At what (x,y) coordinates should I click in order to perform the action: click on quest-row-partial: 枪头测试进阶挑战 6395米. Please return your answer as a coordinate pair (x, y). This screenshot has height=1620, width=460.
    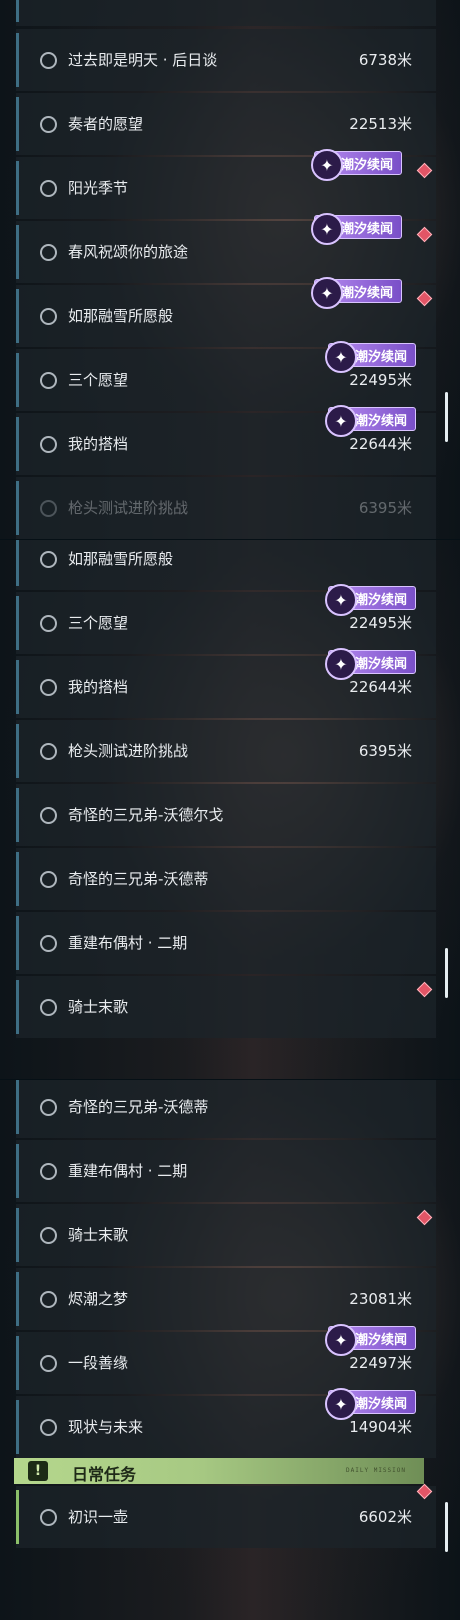
    Looking at the image, I should click on (226, 508).